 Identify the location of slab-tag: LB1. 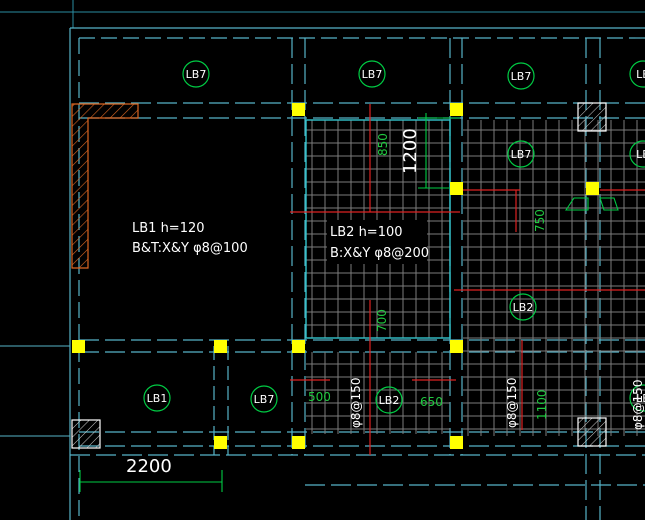
(157, 398).